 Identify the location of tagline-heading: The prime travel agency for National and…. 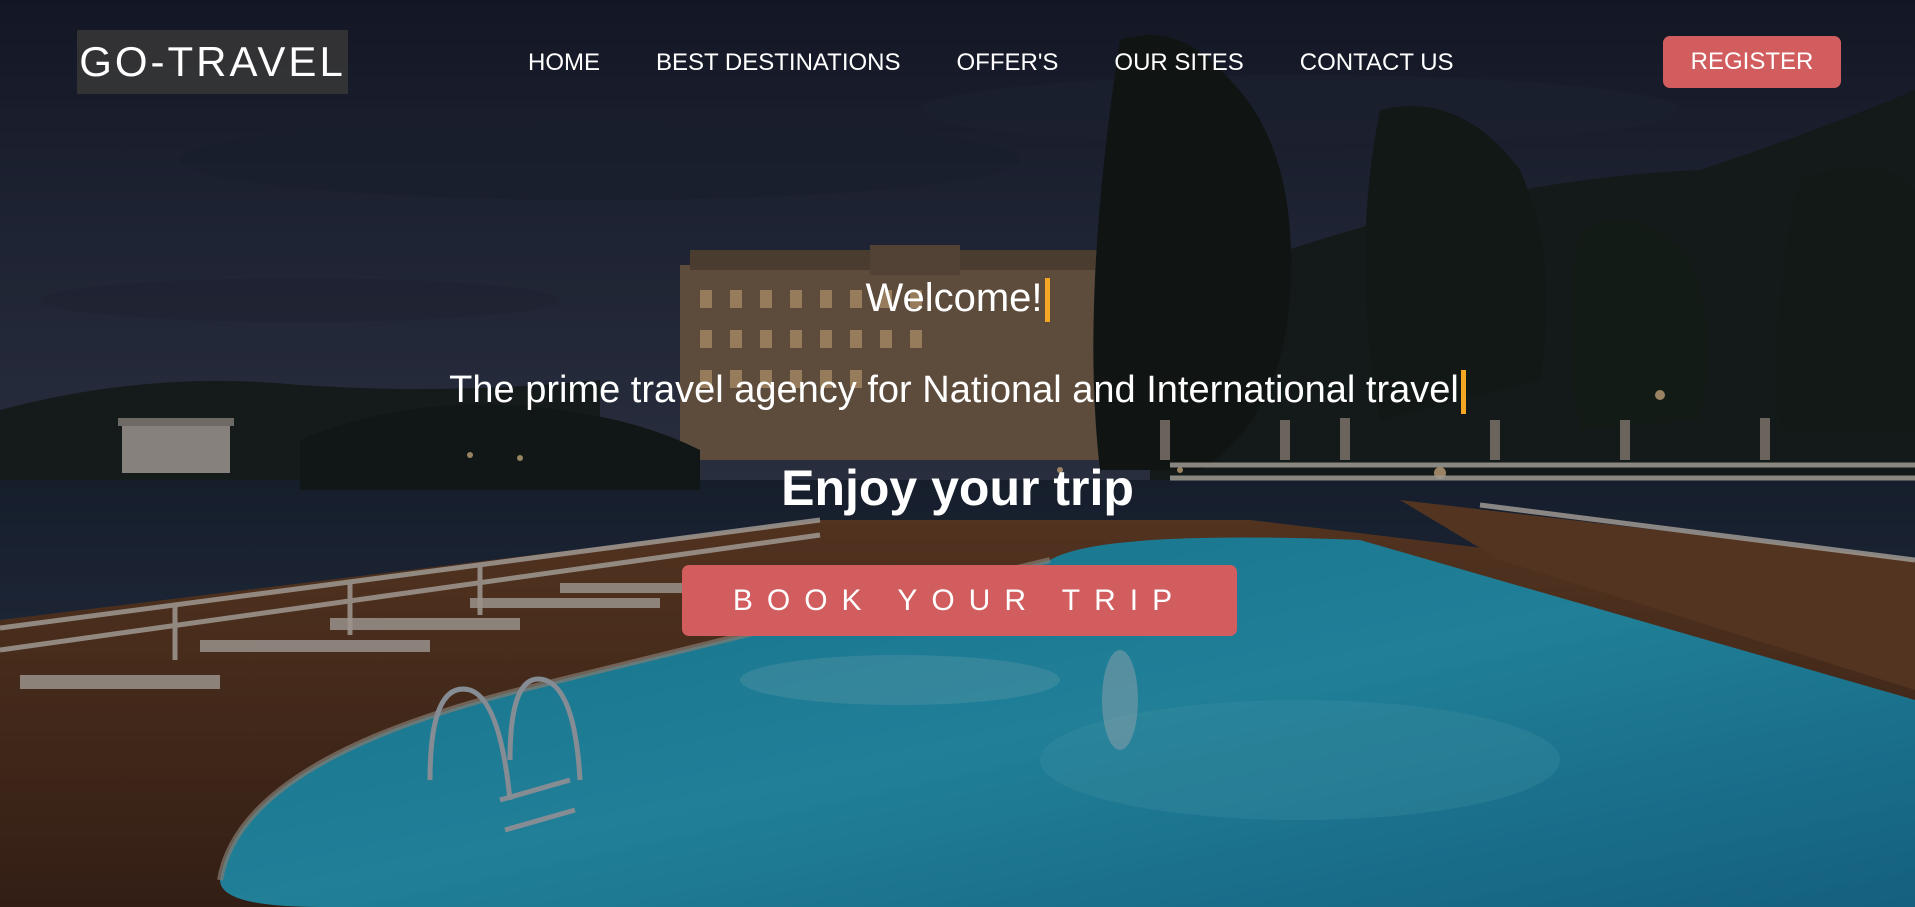
(957, 390).